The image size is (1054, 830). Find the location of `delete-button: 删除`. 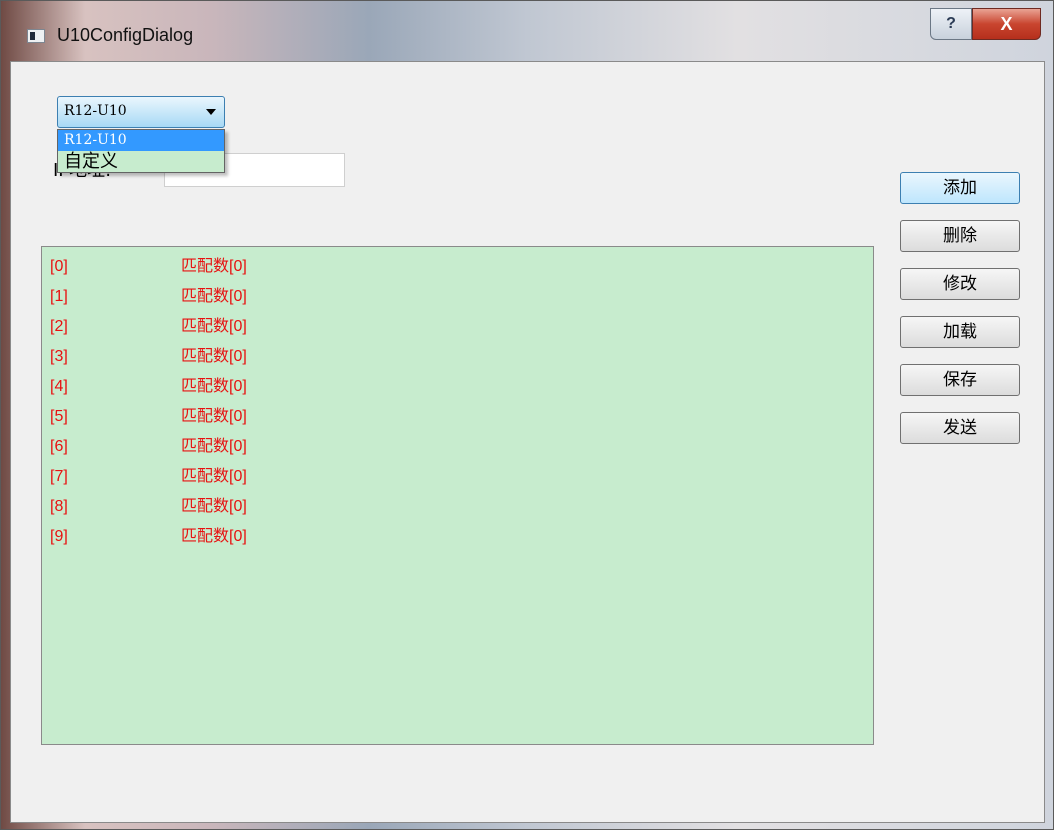

delete-button: 删除 is located at coordinates (960, 236).